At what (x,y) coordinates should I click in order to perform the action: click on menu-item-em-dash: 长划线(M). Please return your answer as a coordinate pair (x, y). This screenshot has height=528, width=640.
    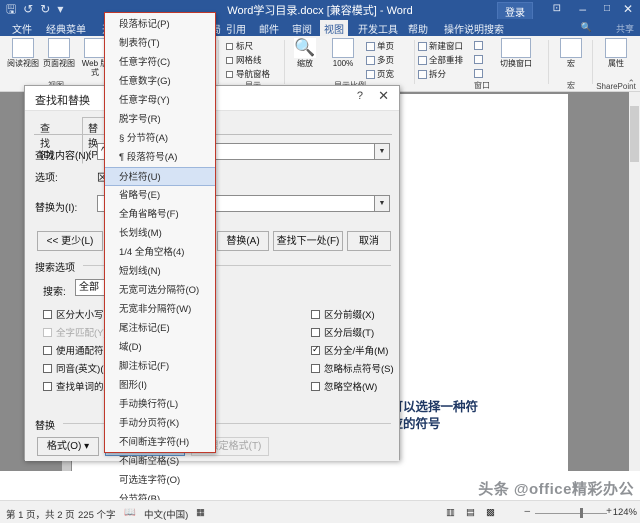
    Looking at the image, I should click on (160, 233).